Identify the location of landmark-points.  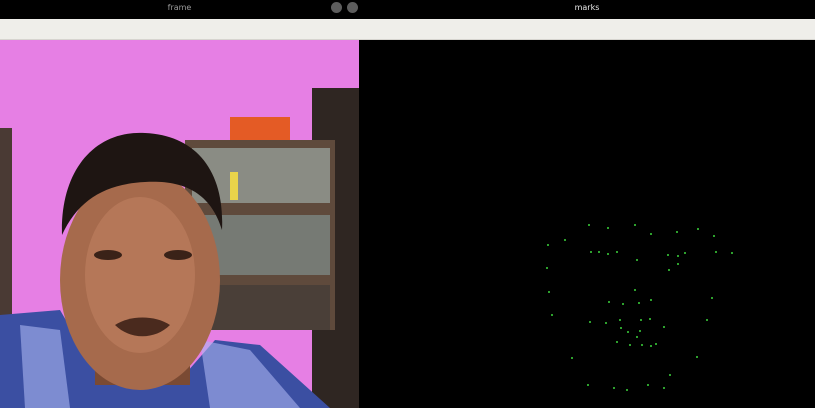
(639, 307).